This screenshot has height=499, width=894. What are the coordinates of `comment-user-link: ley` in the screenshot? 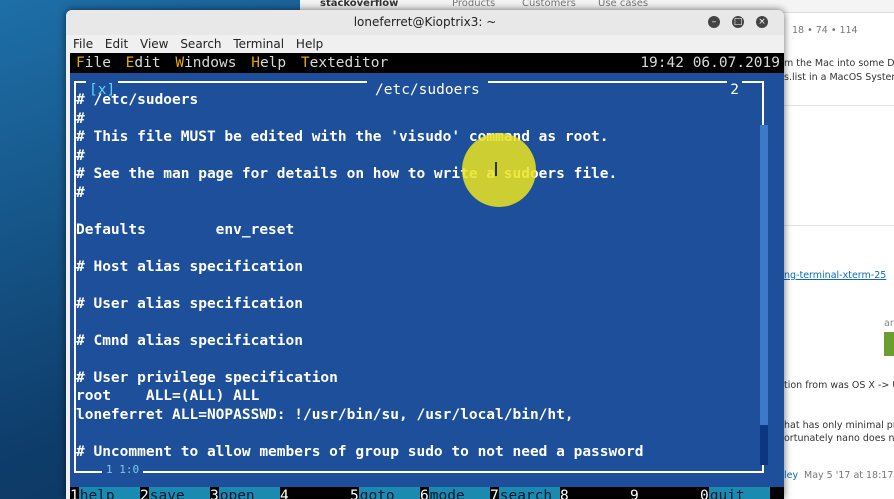 It's located at (791, 475).